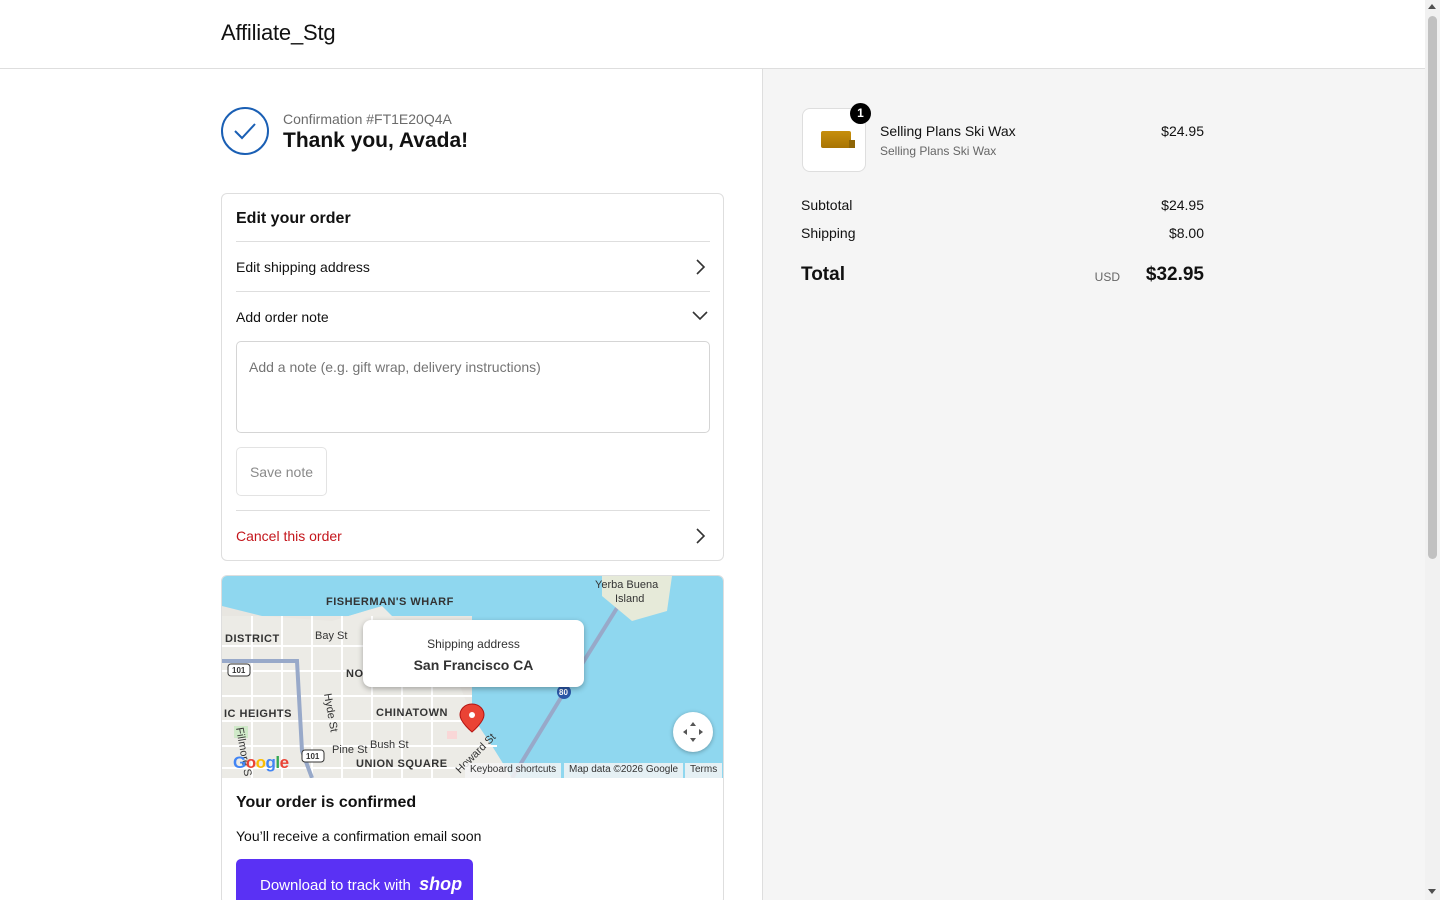 The height and width of the screenshot is (900, 1440). Describe the element at coordinates (852, 144) in the screenshot. I see `ski-wax-image-shadow` at that location.